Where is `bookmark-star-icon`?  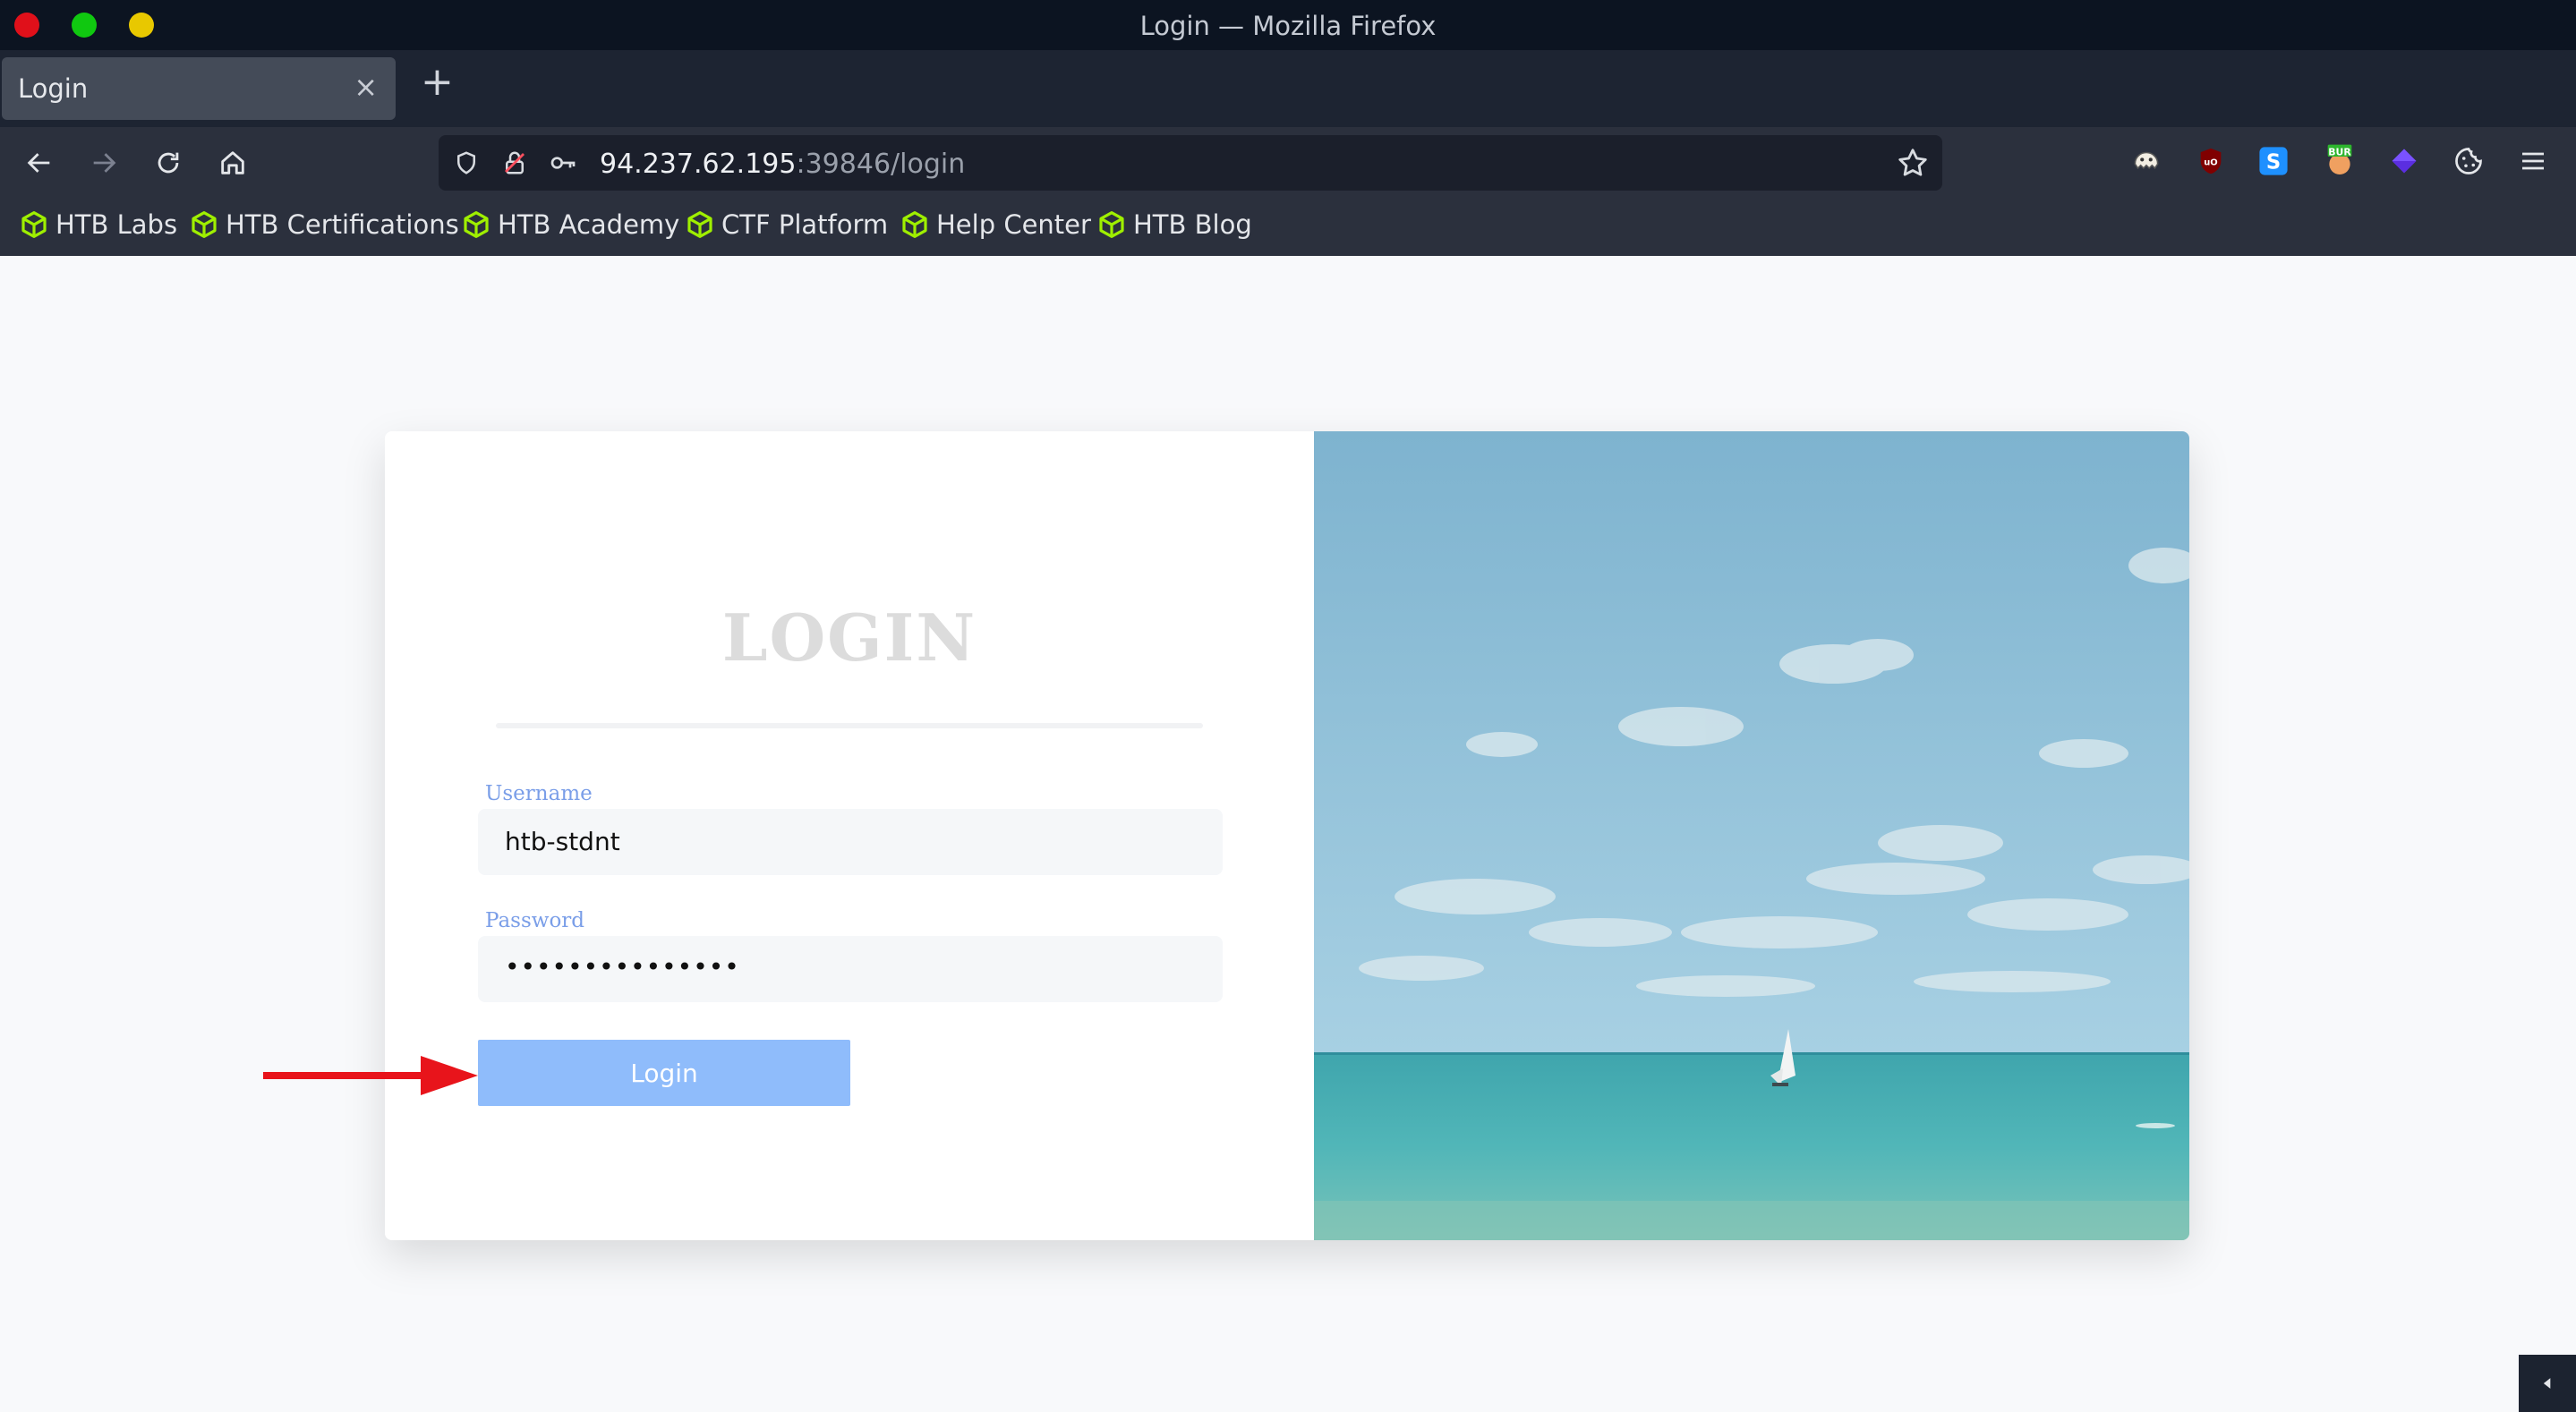
bookmark-star-icon is located at coordinates (1913, 163).